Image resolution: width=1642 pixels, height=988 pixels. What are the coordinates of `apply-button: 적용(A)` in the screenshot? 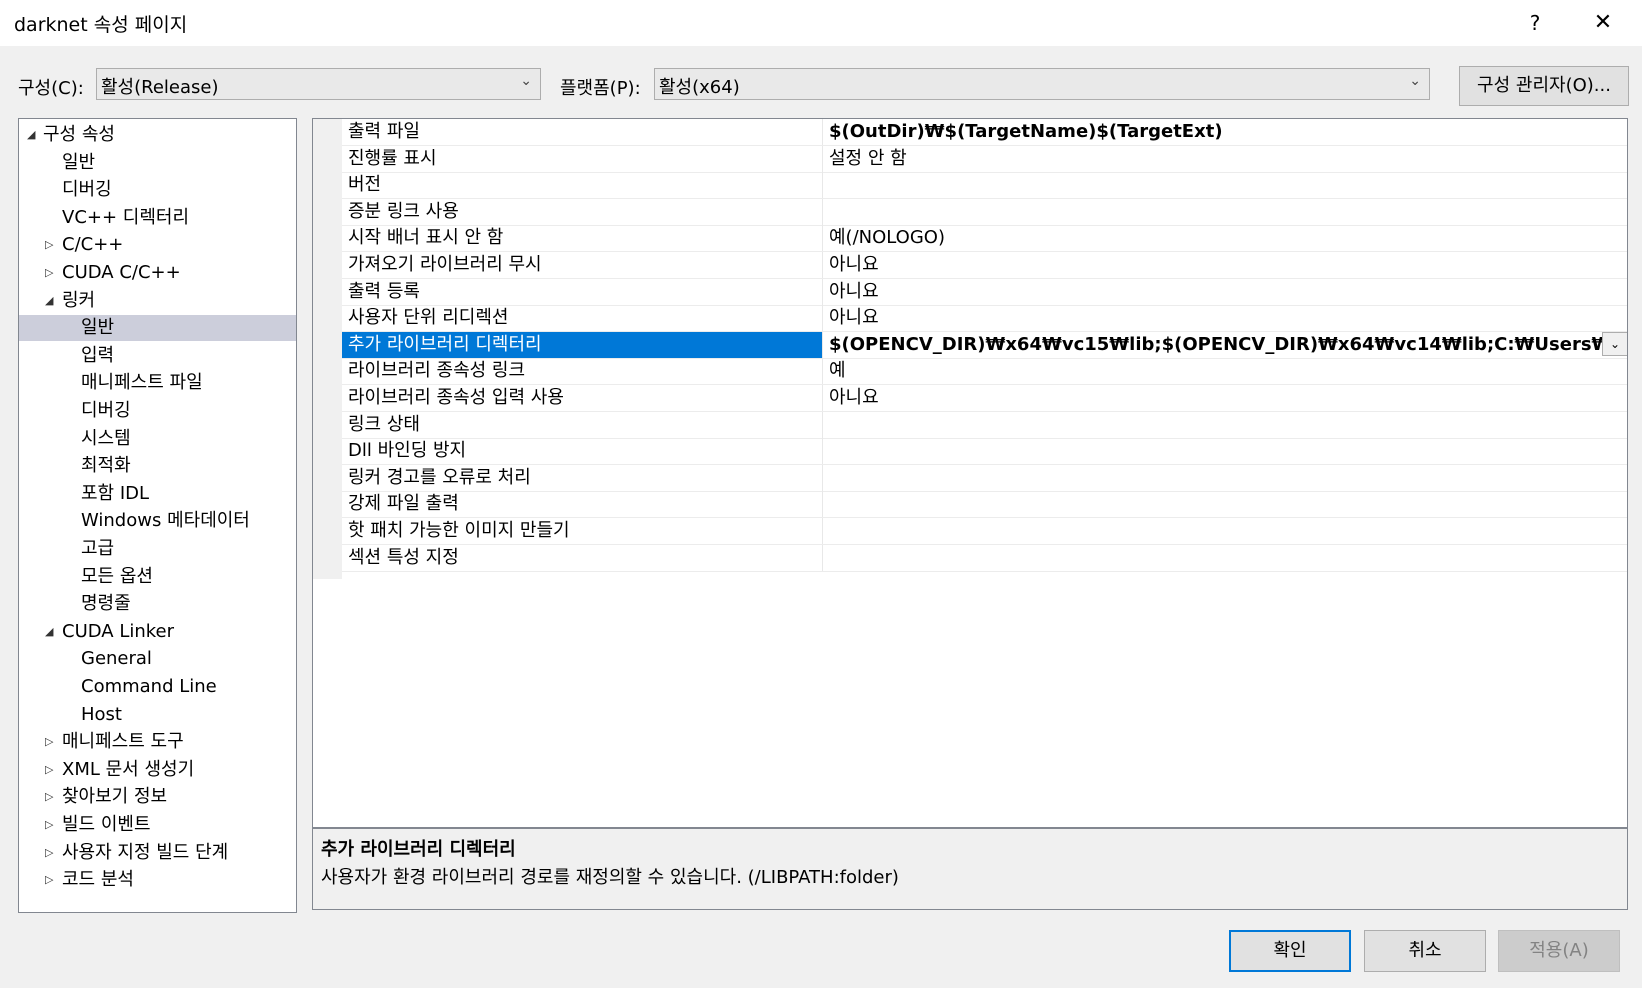 It's located at (1559, 951).